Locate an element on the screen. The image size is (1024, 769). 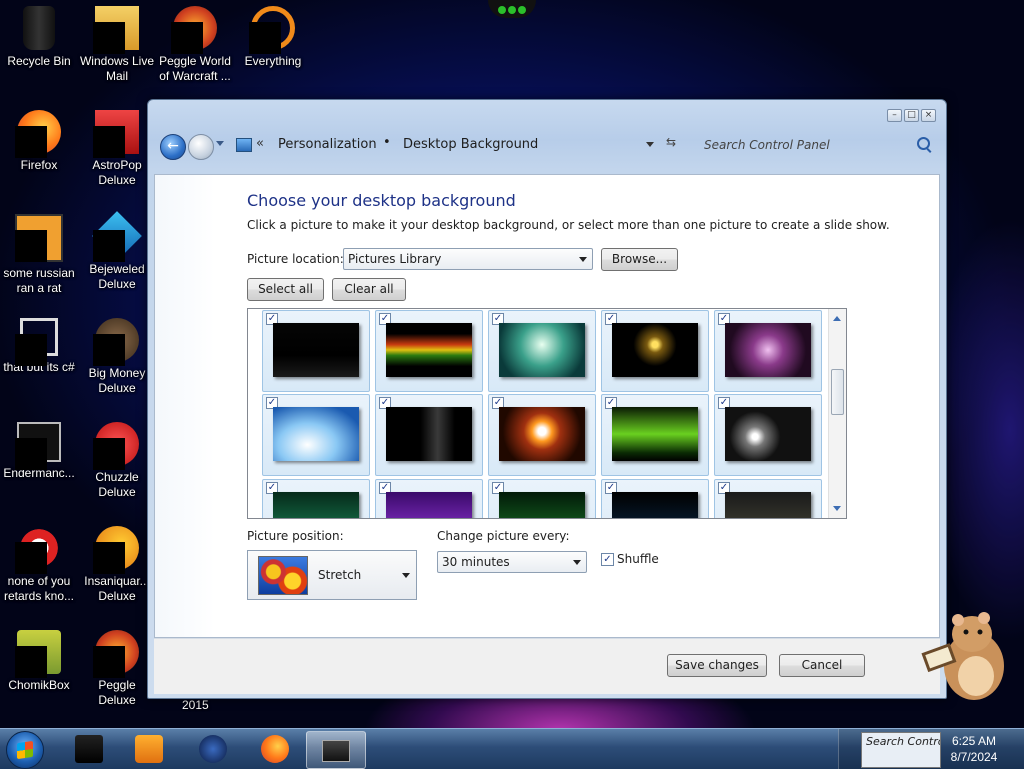
breadcrumb-desktop-background: Desktop Background is located at coordinates (470, 144).